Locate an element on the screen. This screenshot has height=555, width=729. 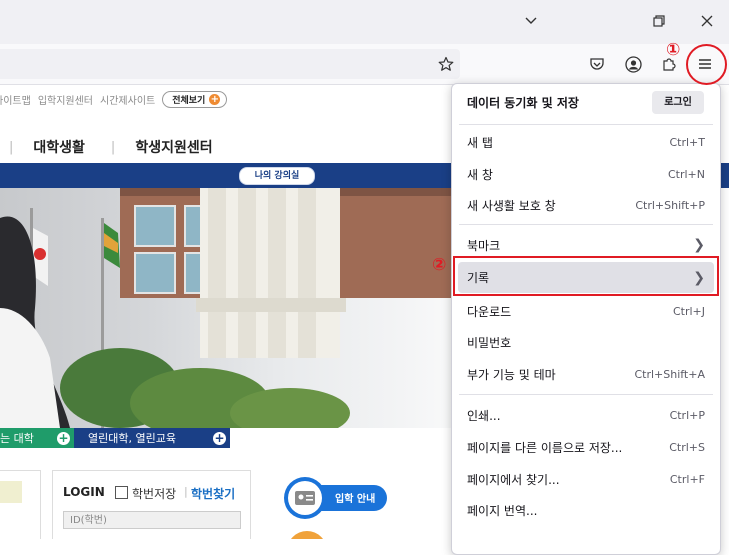
admission-label: 입학 안내 is located at coordinates (355, 499).